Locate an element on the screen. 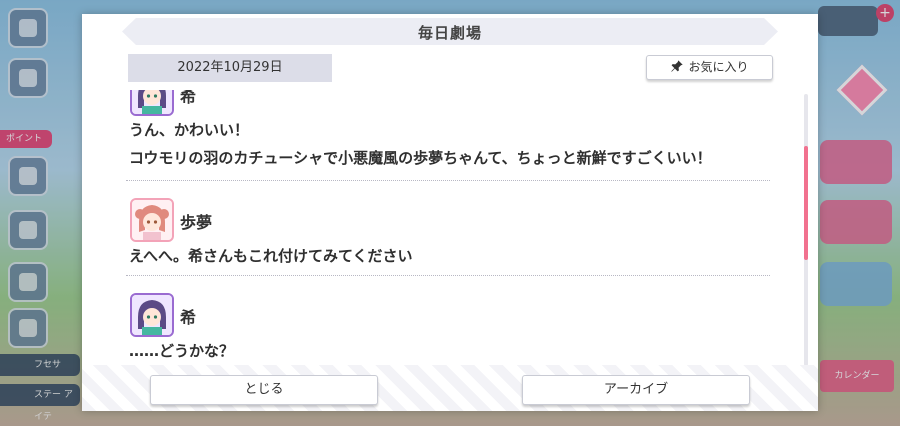  pin-icon is located at coordinates (677, 66).